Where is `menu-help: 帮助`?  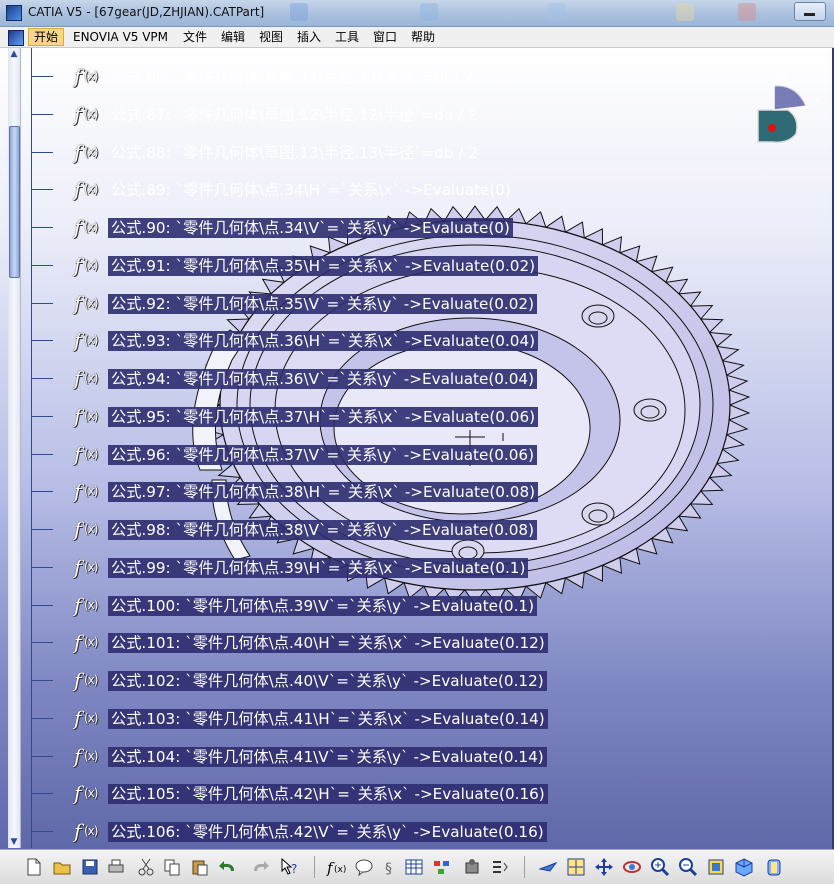 menu-help: 帮助 is located at coordinates (423, 37).